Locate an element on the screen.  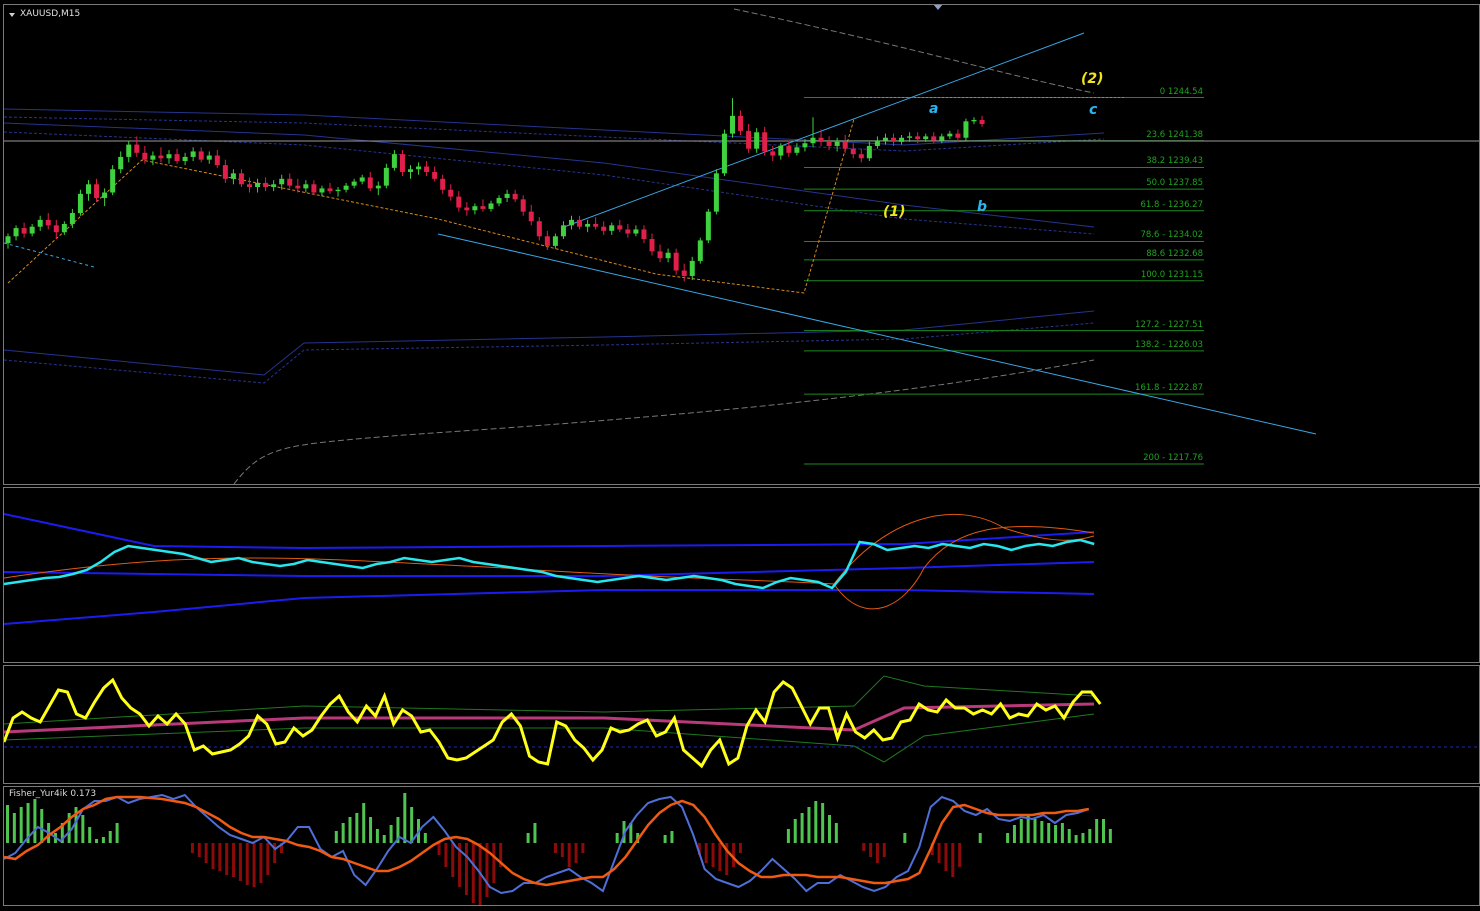
fib-label-23.6: 23.6 1241.38 is located at coordinates (1174, 134).